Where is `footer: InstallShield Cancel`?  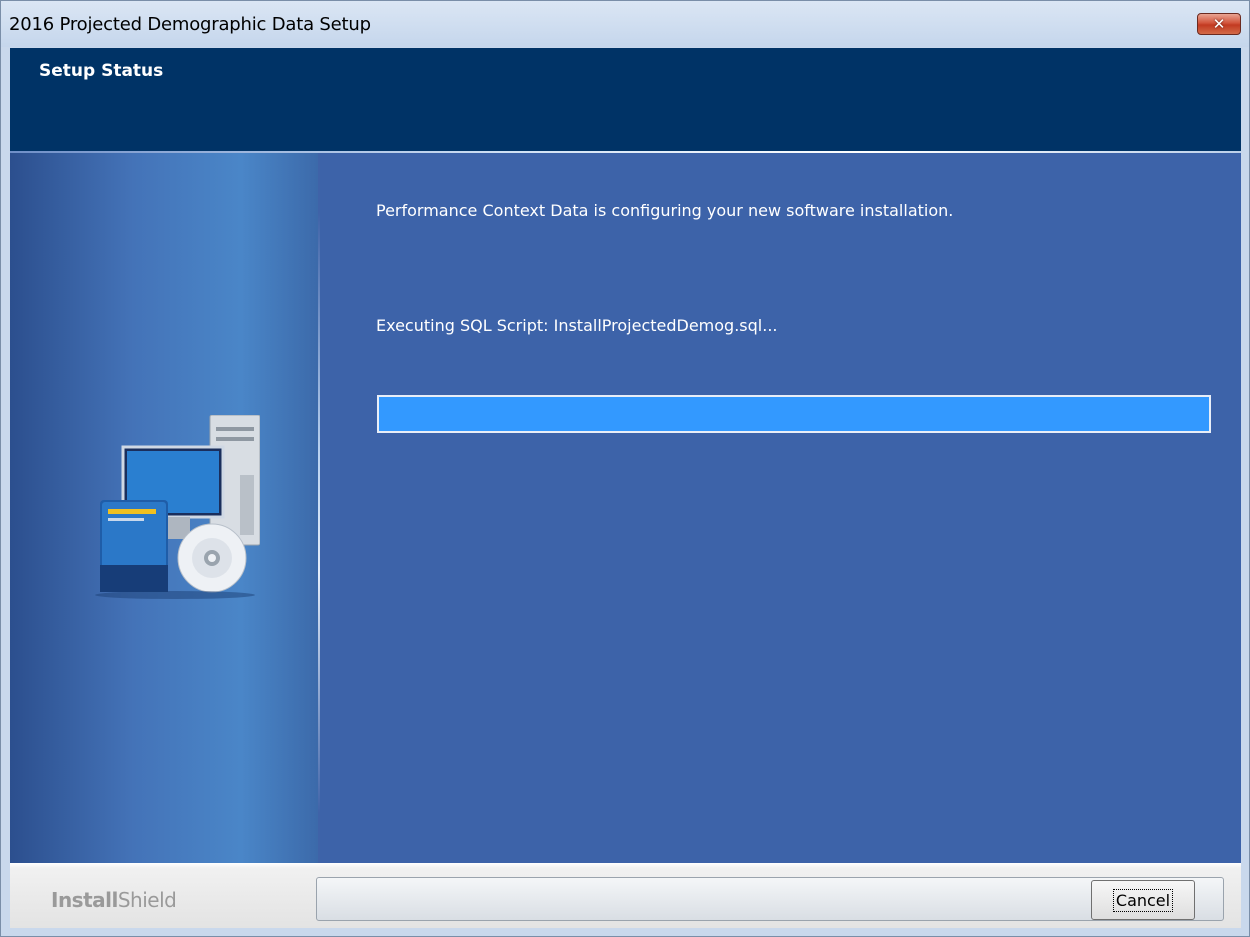
footer: InstallShield Cancel is located at coordinates (625, 895).